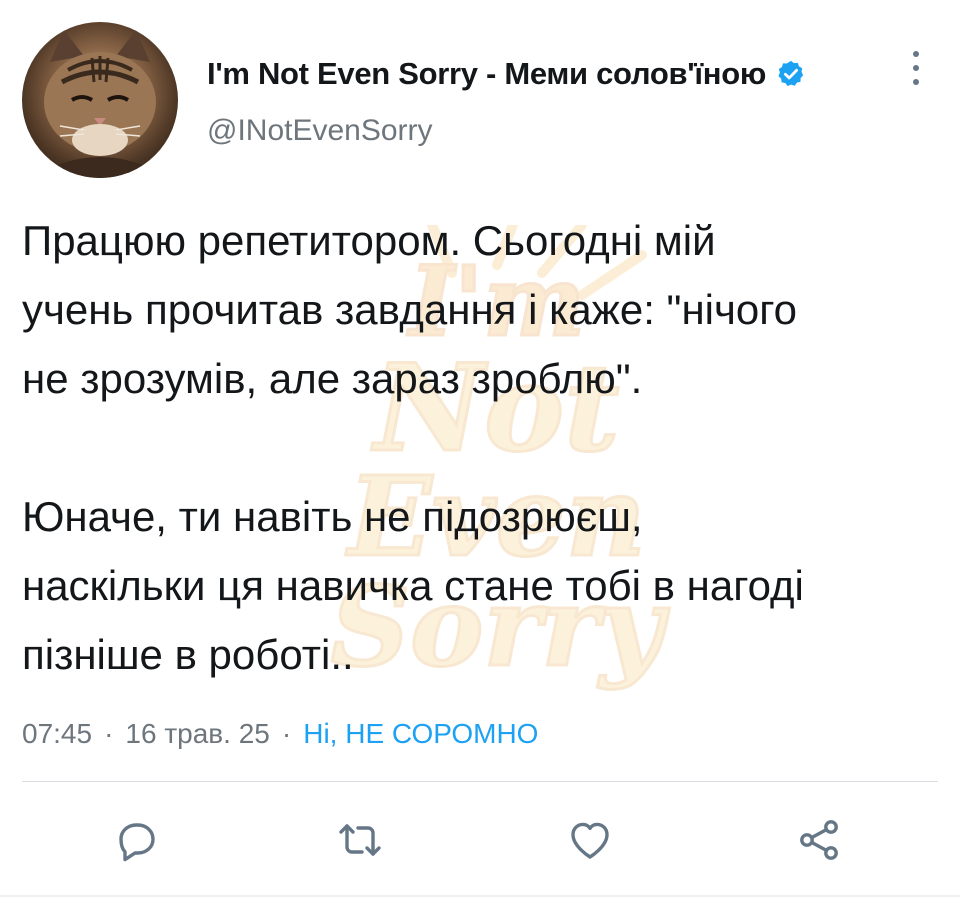 The height and width of the screenshot is (909, 960). Describe the element at coordinates (100, 104) in the screenshot. I see `cat-avatar-icon` at that location.